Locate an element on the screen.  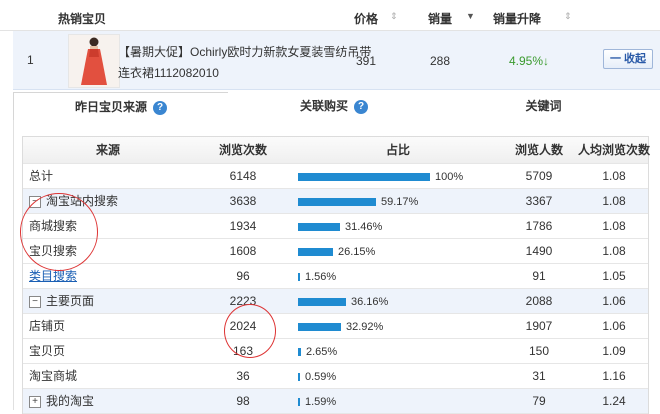
table-row: − 淘宝站内搜索 3638 59.17% 3367 1.08 is located at coordinates (335, 201).